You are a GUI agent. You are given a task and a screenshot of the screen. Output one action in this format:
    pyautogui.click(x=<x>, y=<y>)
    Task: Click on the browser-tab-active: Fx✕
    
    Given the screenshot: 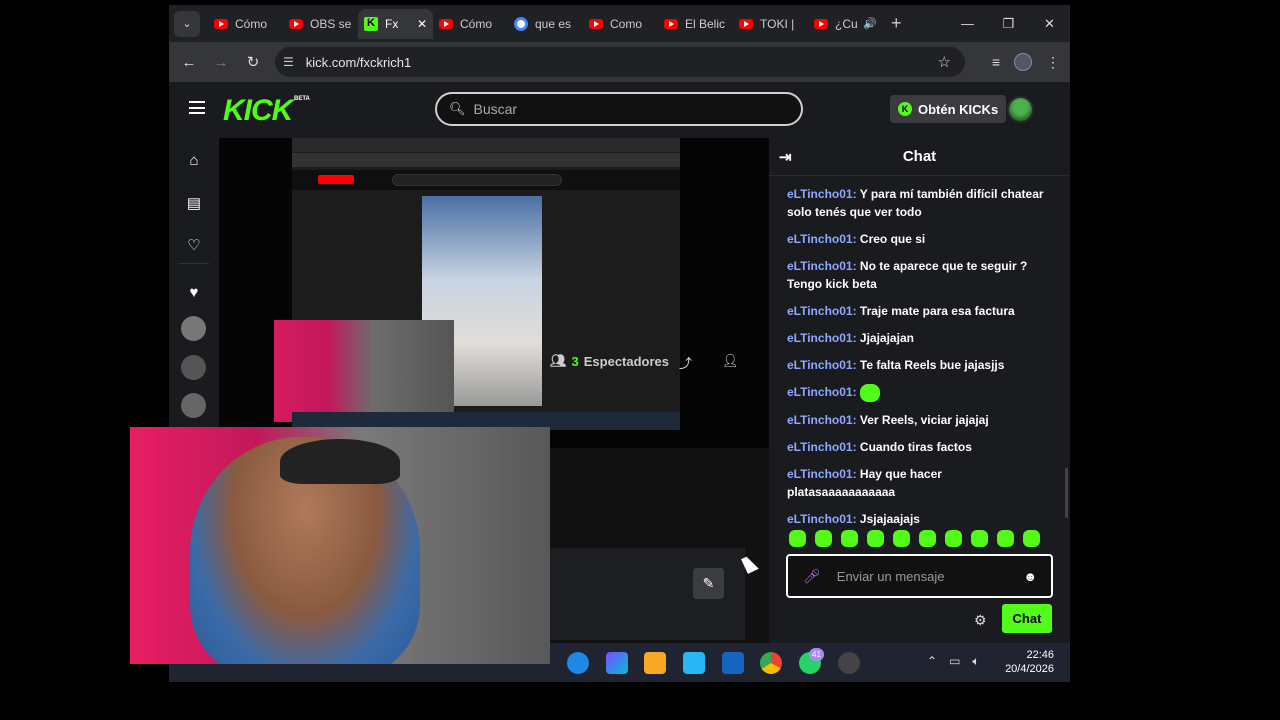 What is the action you would take?
    pyautogui.click(x=395, y=23)
    